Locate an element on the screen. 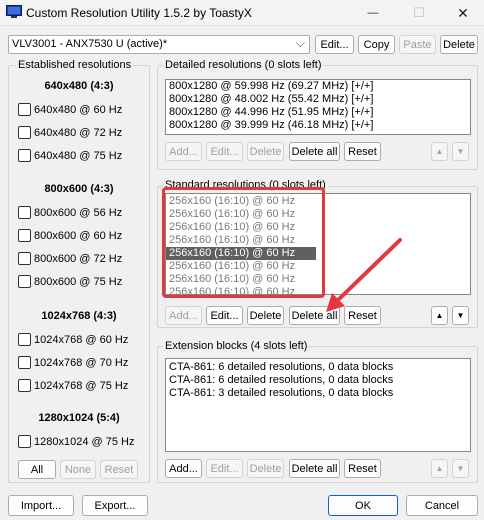 The height and width of the screenshot is (520, 484). checkbox-label: 800x600 @ 72 Hz is located at coordinates (78, 258).